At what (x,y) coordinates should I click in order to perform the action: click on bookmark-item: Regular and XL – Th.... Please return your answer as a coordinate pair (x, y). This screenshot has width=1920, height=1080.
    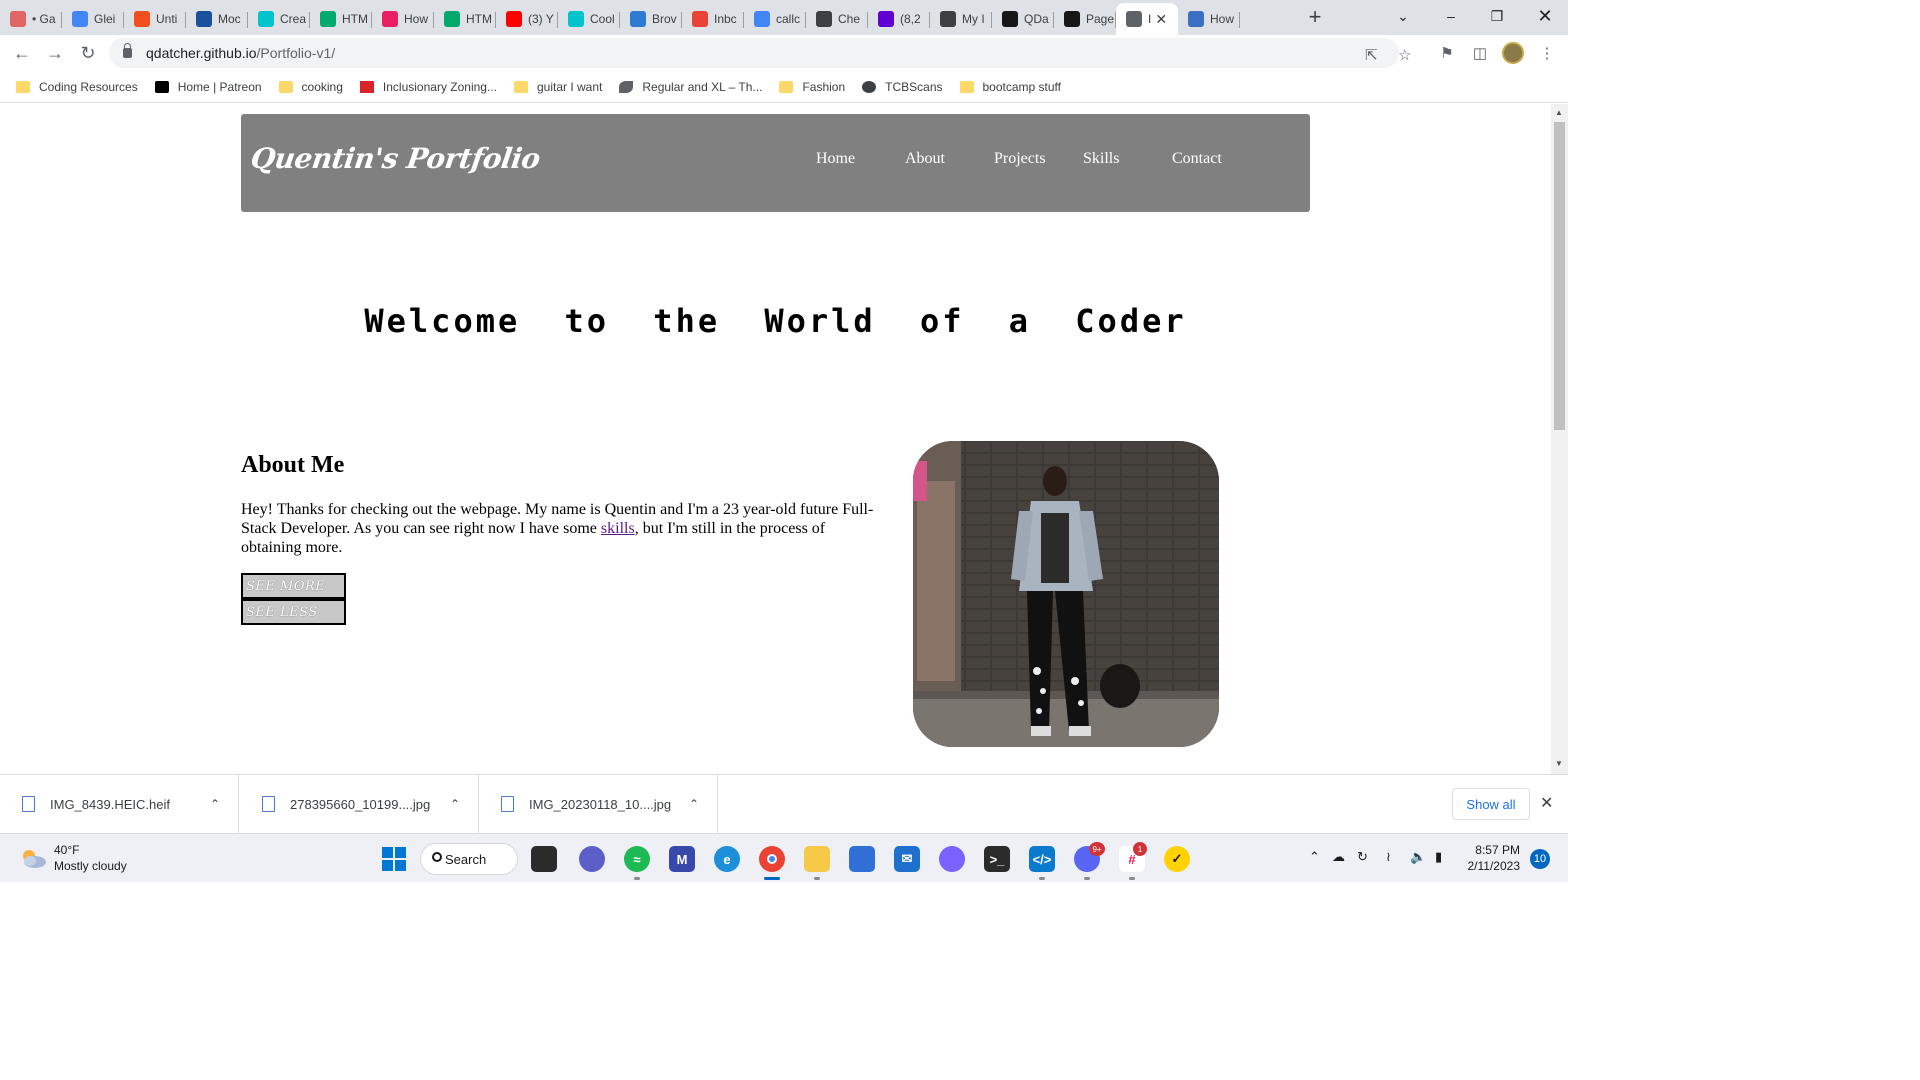
    Looking at the image, I should click on (690, 87).